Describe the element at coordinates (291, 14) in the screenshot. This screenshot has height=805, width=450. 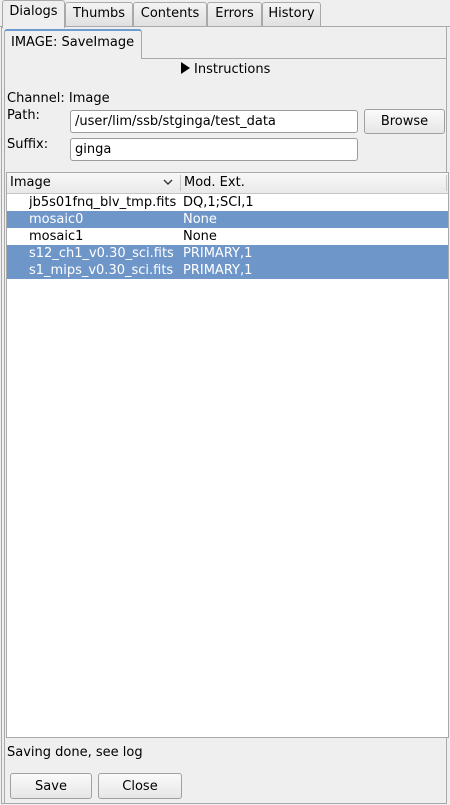
I see `tab-history: History` at that location.